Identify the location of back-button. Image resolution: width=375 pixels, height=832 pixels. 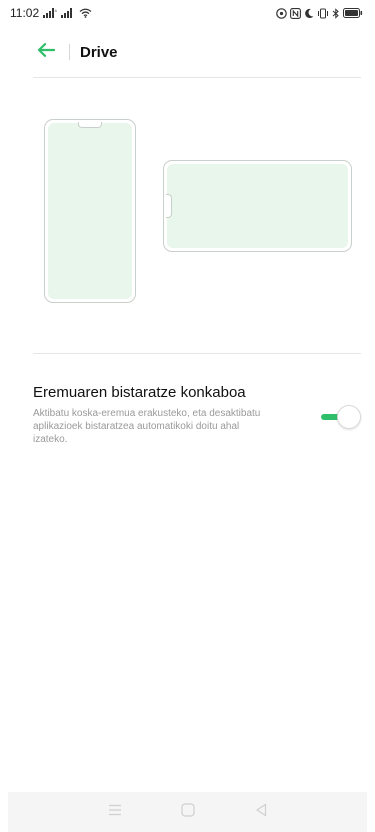
(46, 52).